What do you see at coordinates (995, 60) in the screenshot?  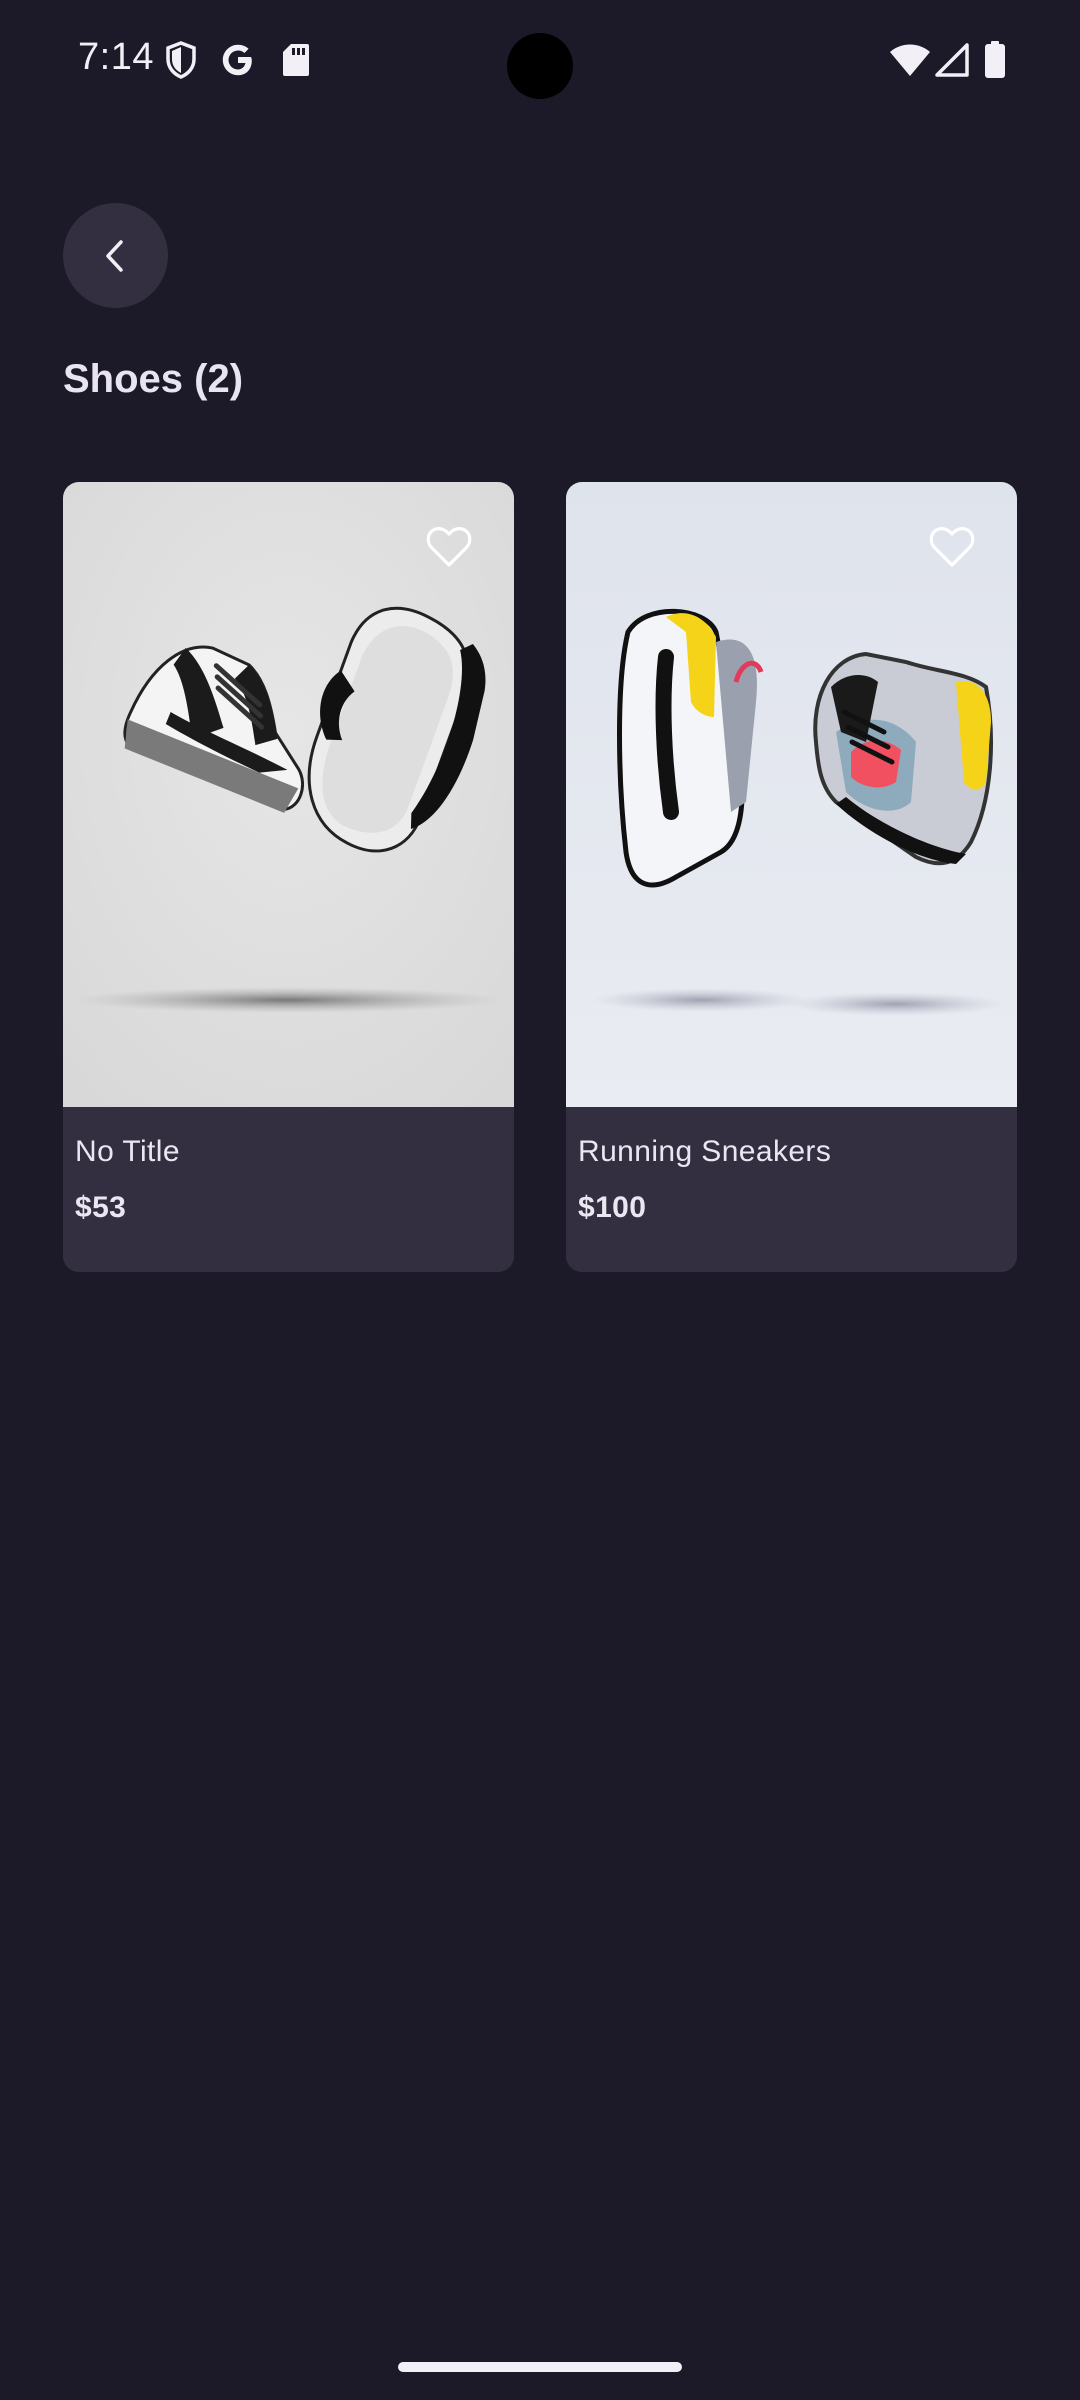 I see `battery-icon` at bounding box center [995, 60].